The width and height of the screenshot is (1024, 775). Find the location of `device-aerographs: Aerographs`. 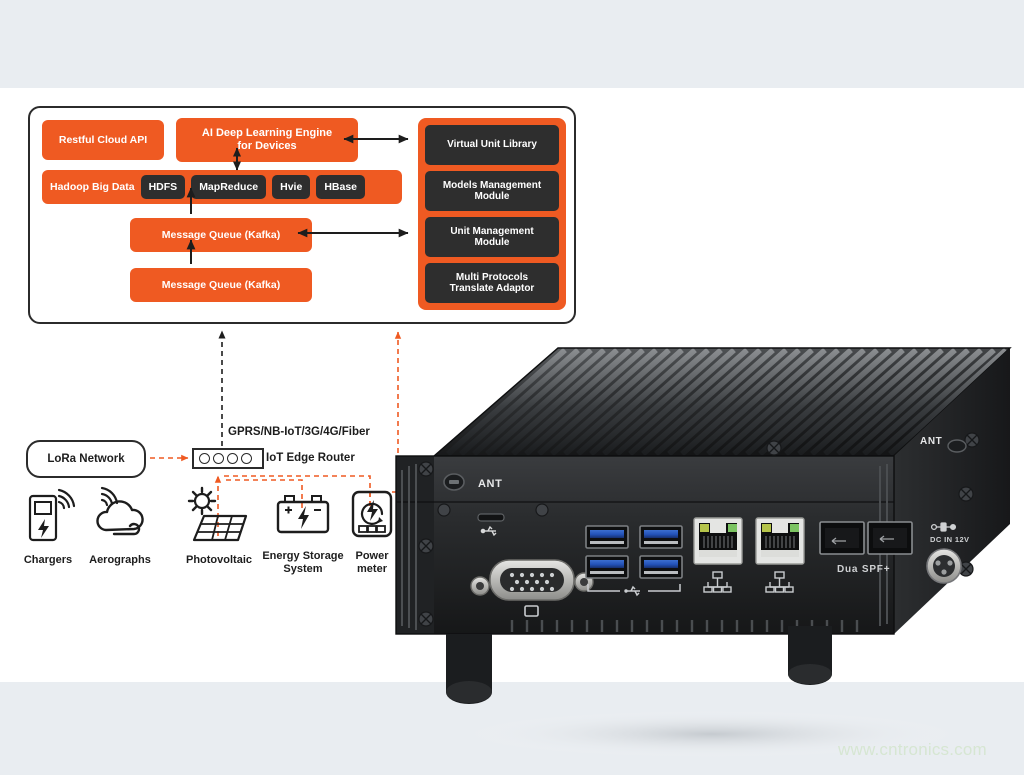

device-aerographs: Aerographs is located at coordinates (120, 526).